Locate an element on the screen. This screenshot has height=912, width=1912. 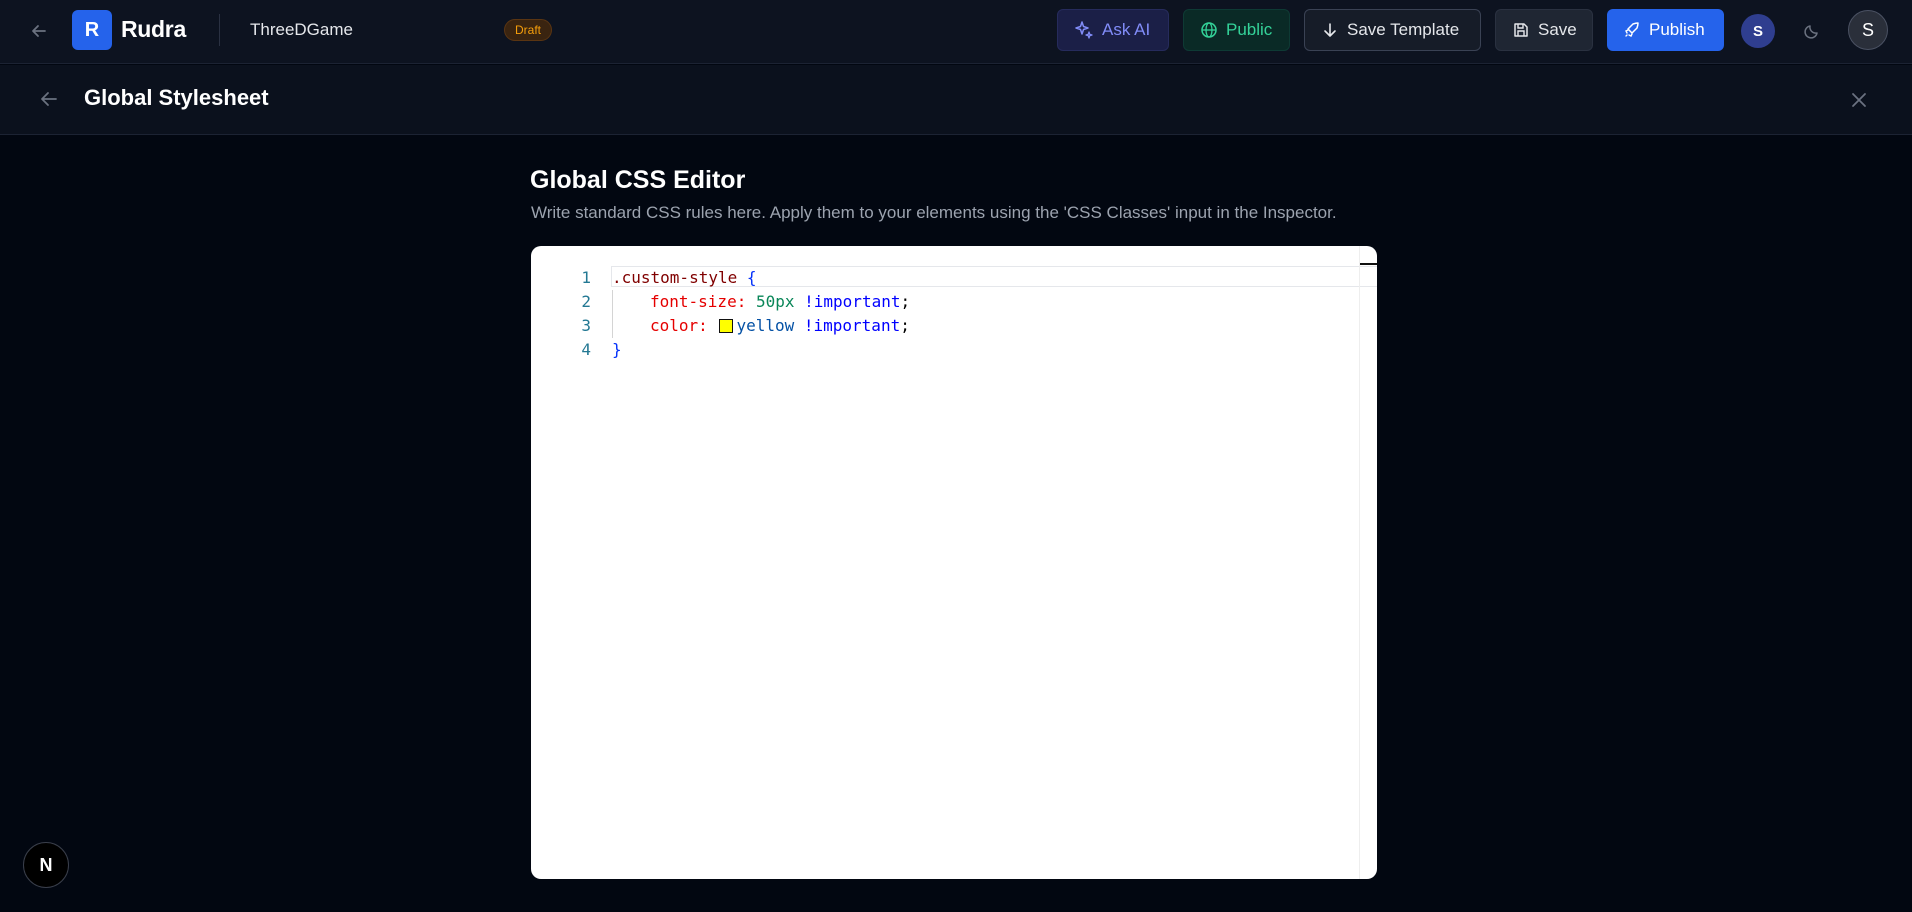
line-number: 4 is located at coordinates (586, 349).